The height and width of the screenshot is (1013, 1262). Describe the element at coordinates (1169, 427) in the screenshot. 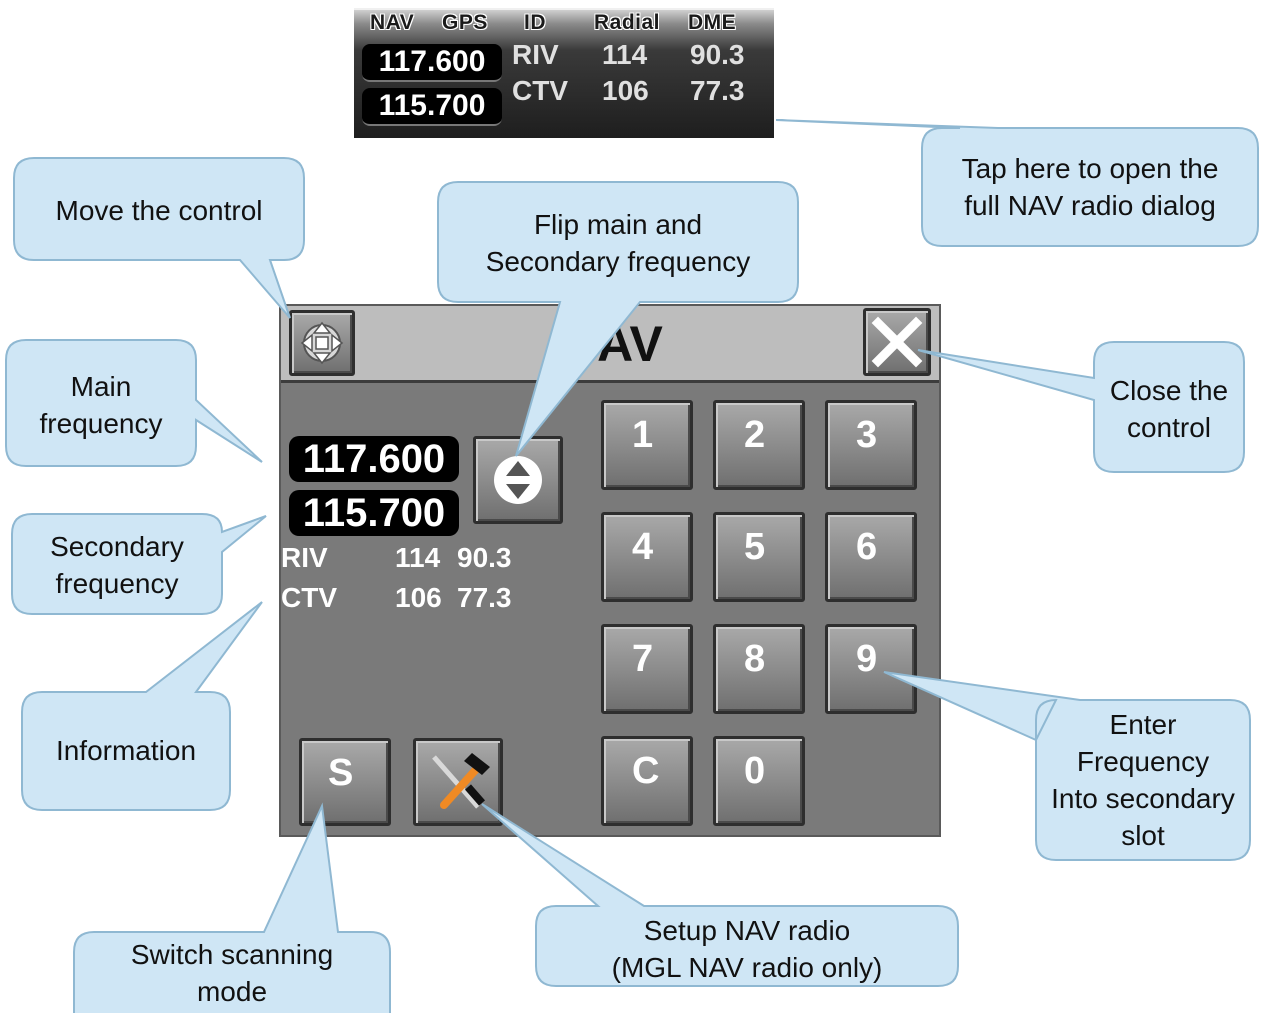

I see `callout-close-line-2: control` at that location.